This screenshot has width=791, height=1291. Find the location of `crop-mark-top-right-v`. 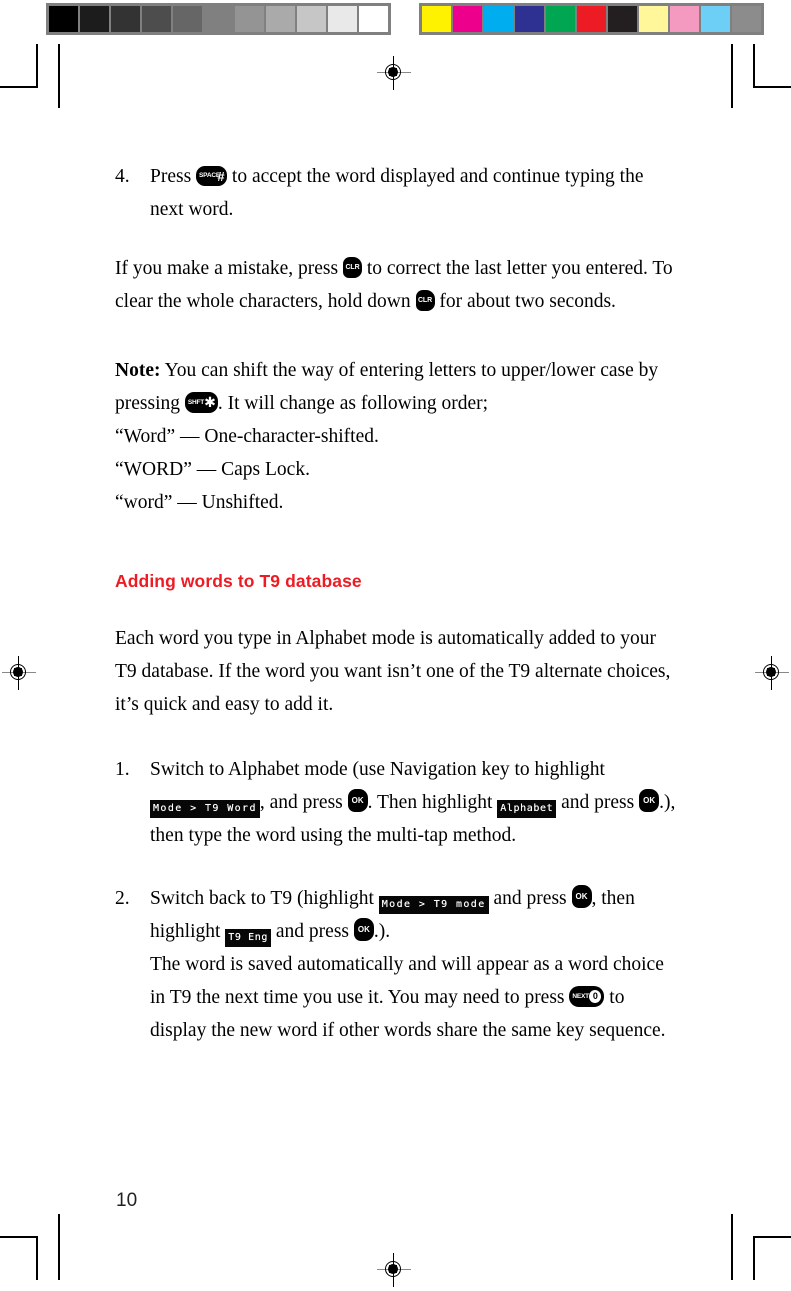

crop-mark-top-right-v is located at coordinates (754, 66).